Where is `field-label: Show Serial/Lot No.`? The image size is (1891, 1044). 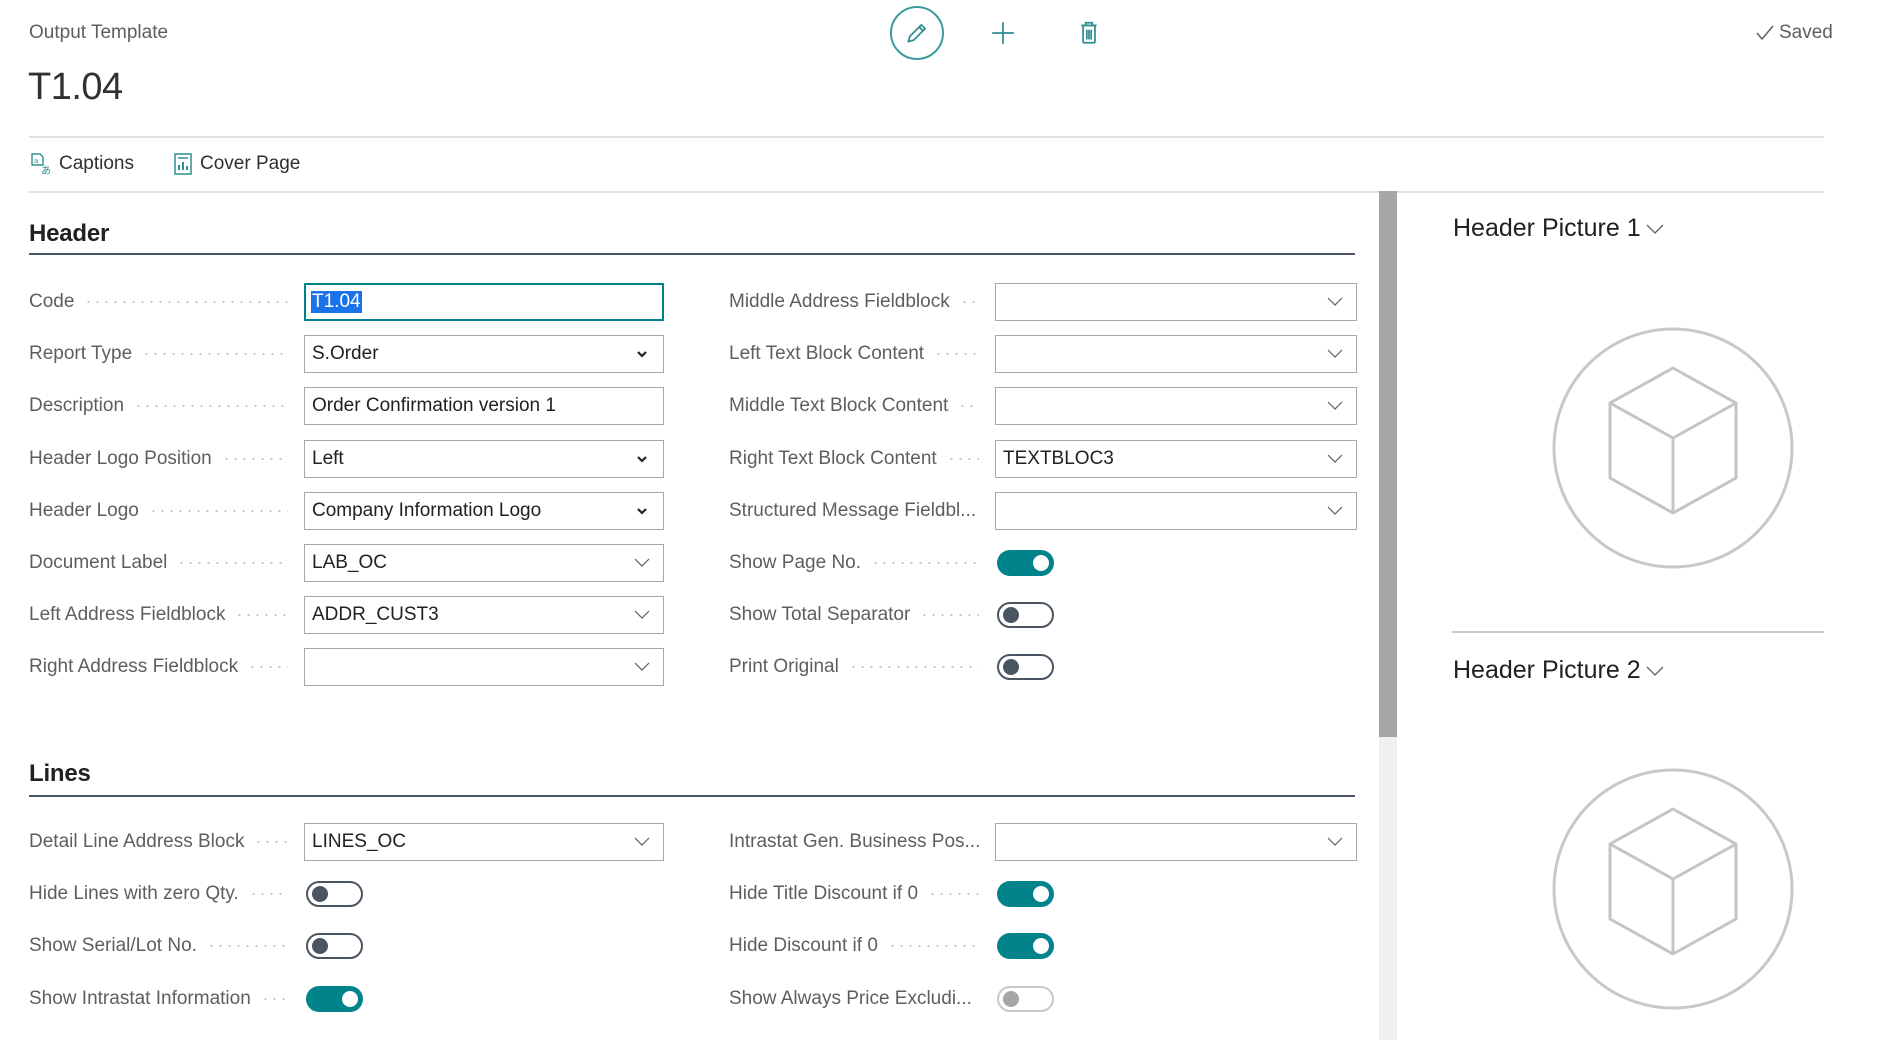 field-label: Show Serial/Lot No. is located at coordinates (162, 946).